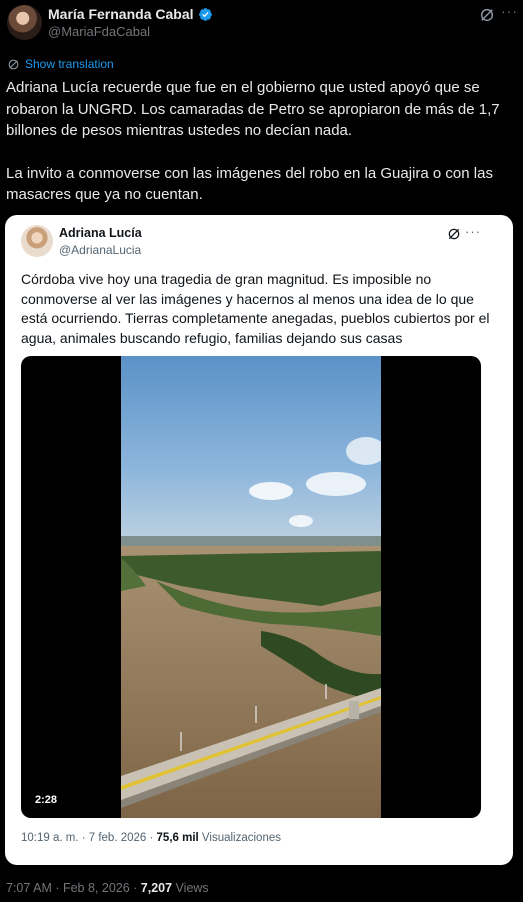 This screenshot has width=523, height=902. Describe the element at coordinates (37, 241) in the screenshot. I see `quoted-author-avatar` at that location.